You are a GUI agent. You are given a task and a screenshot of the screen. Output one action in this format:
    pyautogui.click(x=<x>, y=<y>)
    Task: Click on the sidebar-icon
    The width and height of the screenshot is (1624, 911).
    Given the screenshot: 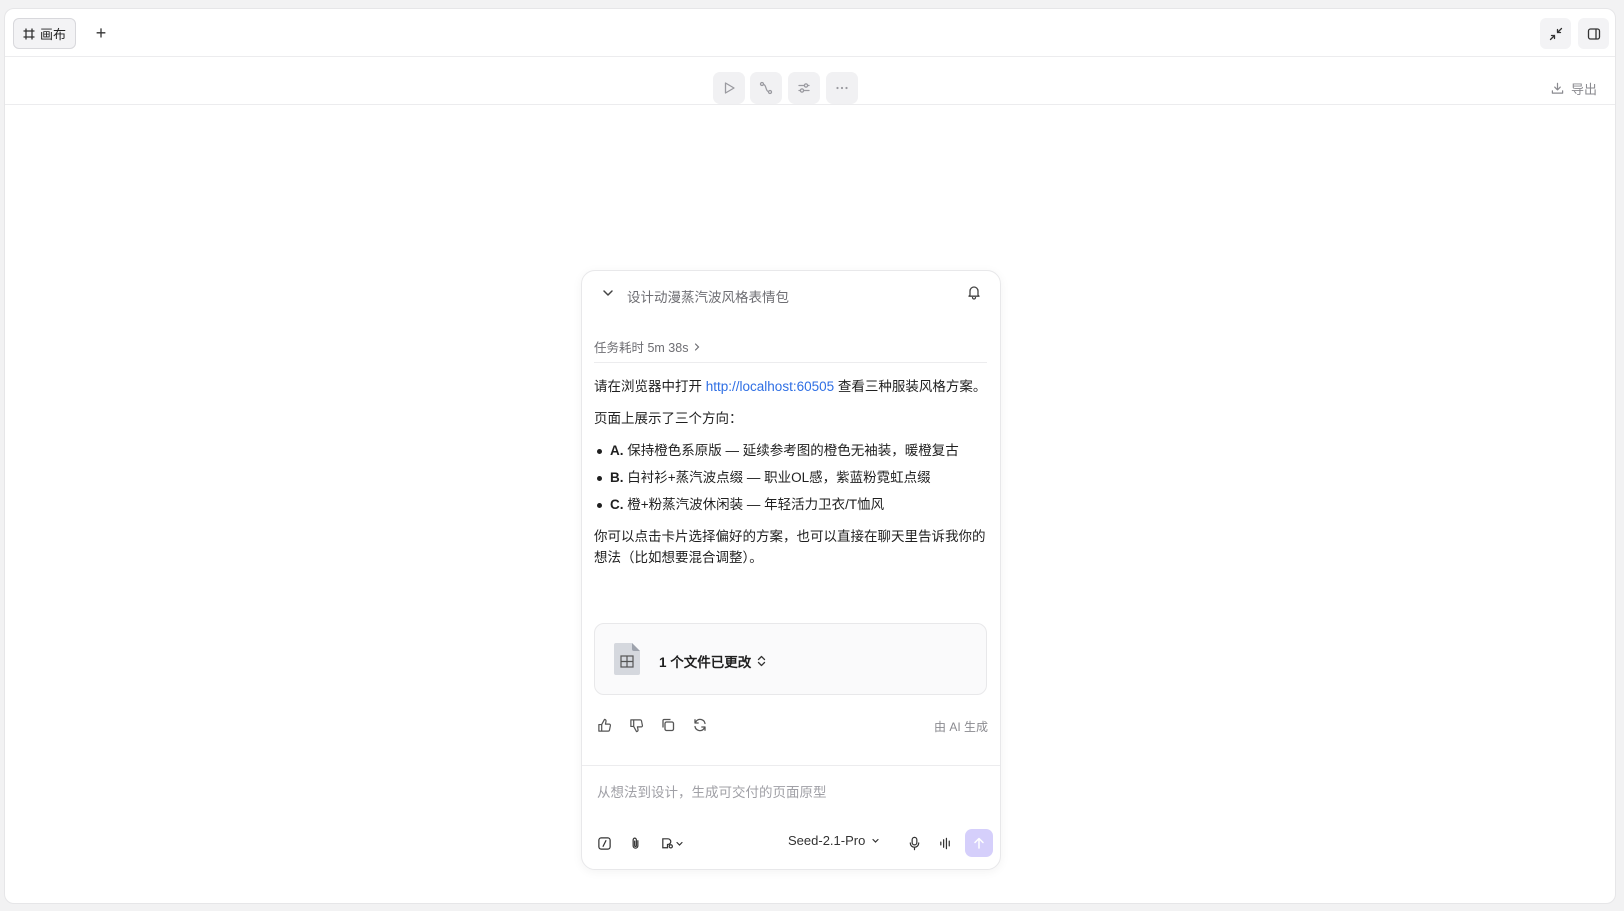 What is the action you would take?
    pyautogui.click(x=1593, y=33)
    